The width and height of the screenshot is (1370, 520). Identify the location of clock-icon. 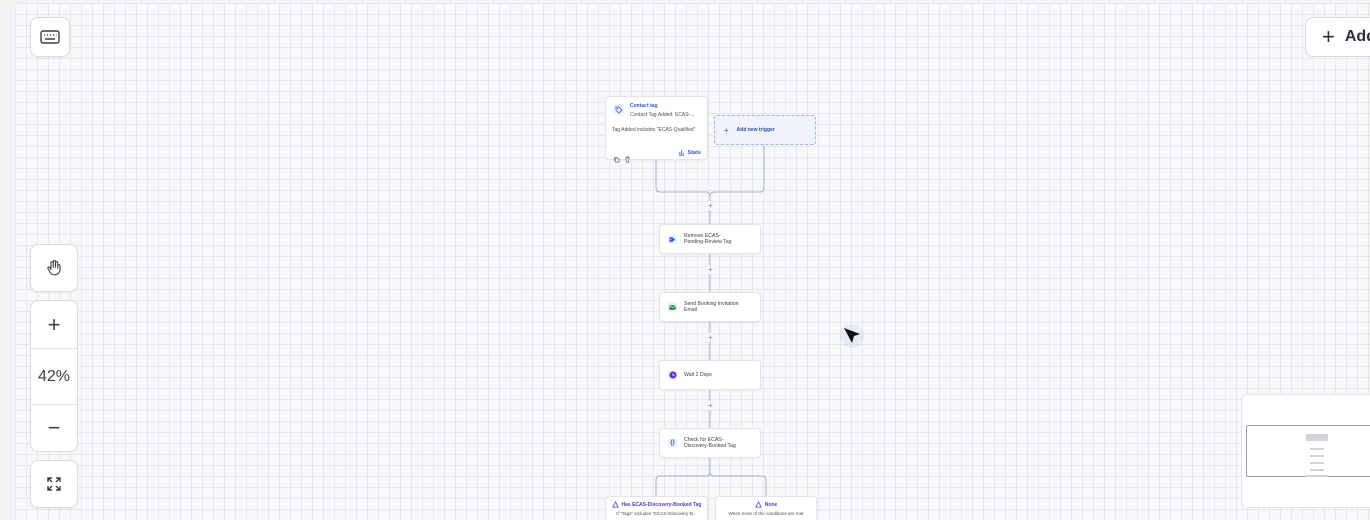
(672, 375).